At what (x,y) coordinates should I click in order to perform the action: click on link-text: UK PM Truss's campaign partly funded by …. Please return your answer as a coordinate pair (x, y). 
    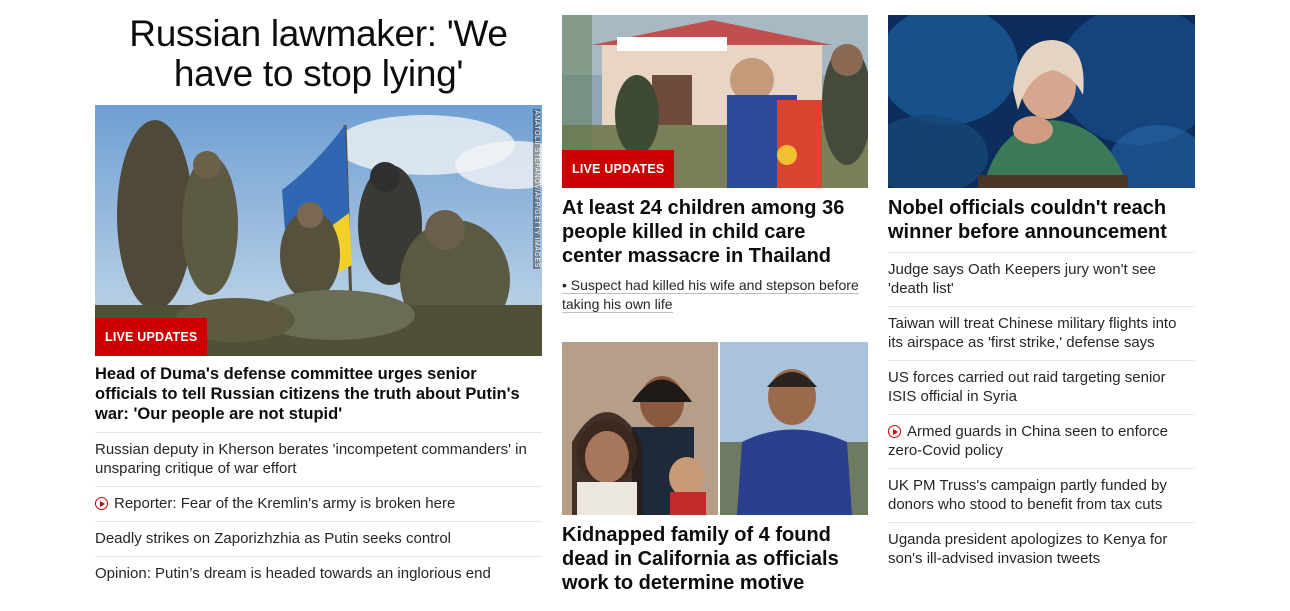
    Looking at the image, I should click on (1027, 495).